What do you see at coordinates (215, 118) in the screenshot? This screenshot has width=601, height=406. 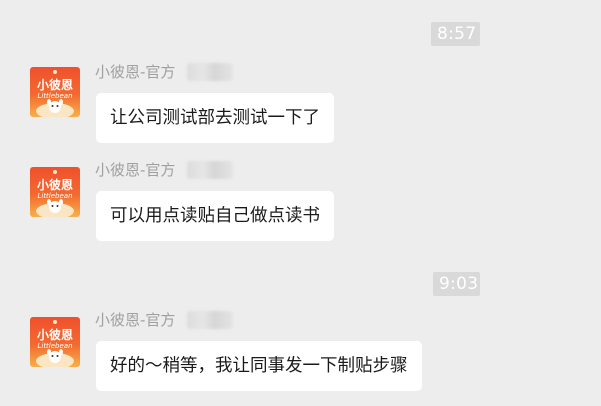 I see `message-bubble: 让公司测试部去测试一下了` at bounding box center [215, 118].